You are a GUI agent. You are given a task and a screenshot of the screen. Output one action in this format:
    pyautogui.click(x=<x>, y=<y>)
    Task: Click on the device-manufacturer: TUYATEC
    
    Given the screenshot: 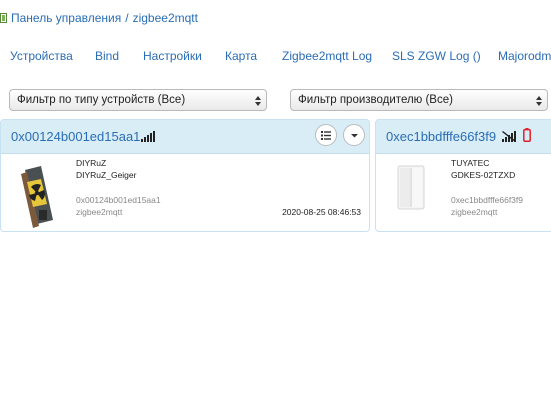 What is the action you would take?
    pyautogui.click(x=470, y=163)
    